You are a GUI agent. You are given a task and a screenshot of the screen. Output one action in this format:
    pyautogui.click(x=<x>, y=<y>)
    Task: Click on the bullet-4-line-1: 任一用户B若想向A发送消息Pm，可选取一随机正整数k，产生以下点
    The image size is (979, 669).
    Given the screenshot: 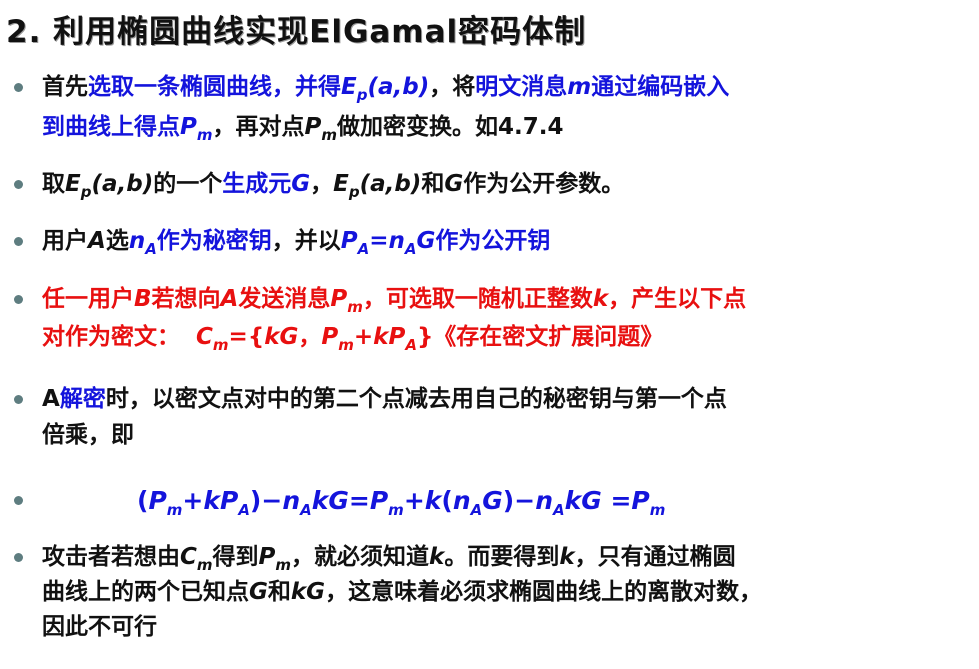 What is the action you would take?
    pyautogui.click(x=394, y=301)
    